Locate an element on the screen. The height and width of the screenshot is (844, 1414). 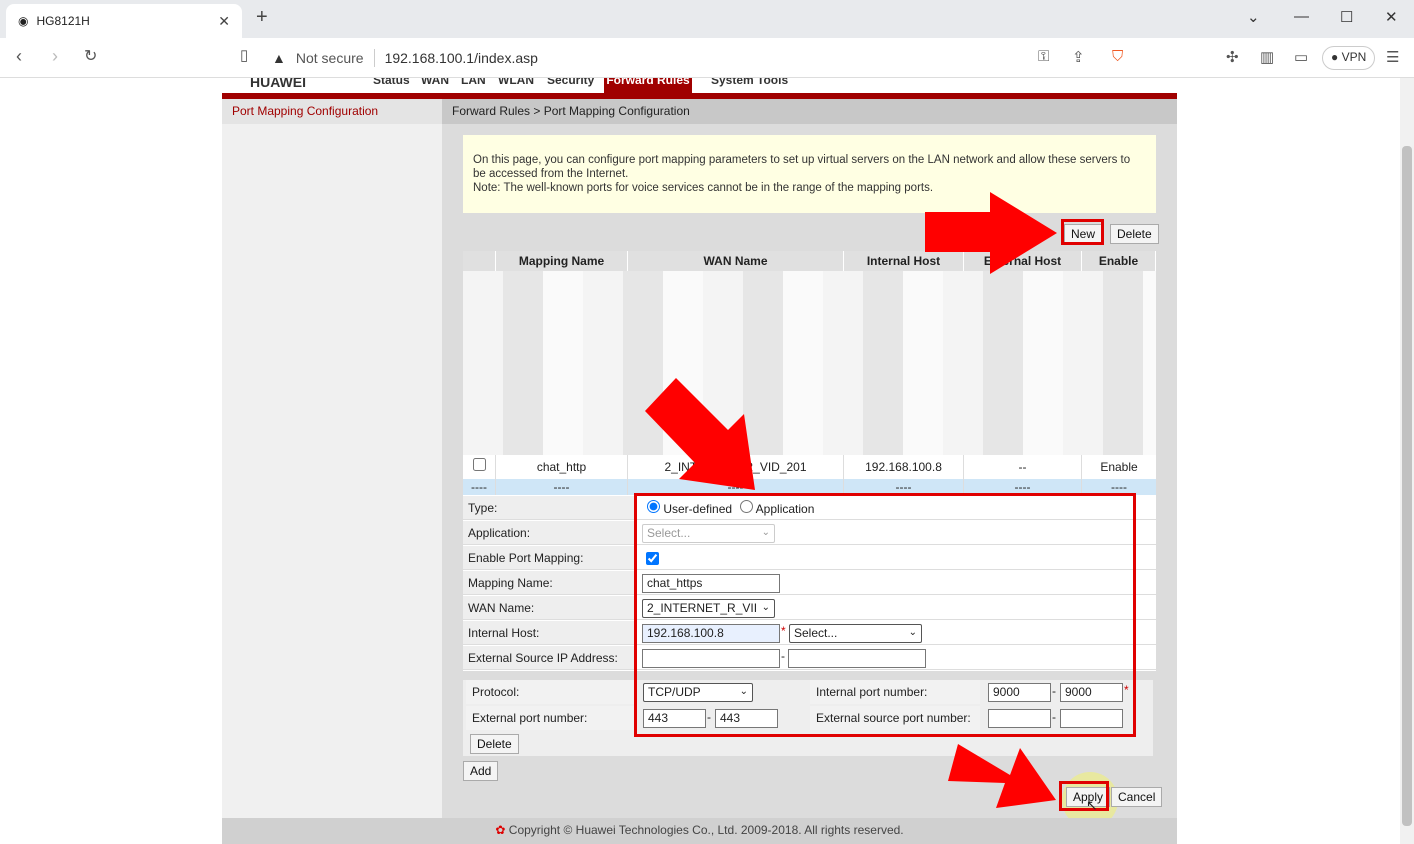
scrollbar-thumb is located at coordinates (1407, 486).